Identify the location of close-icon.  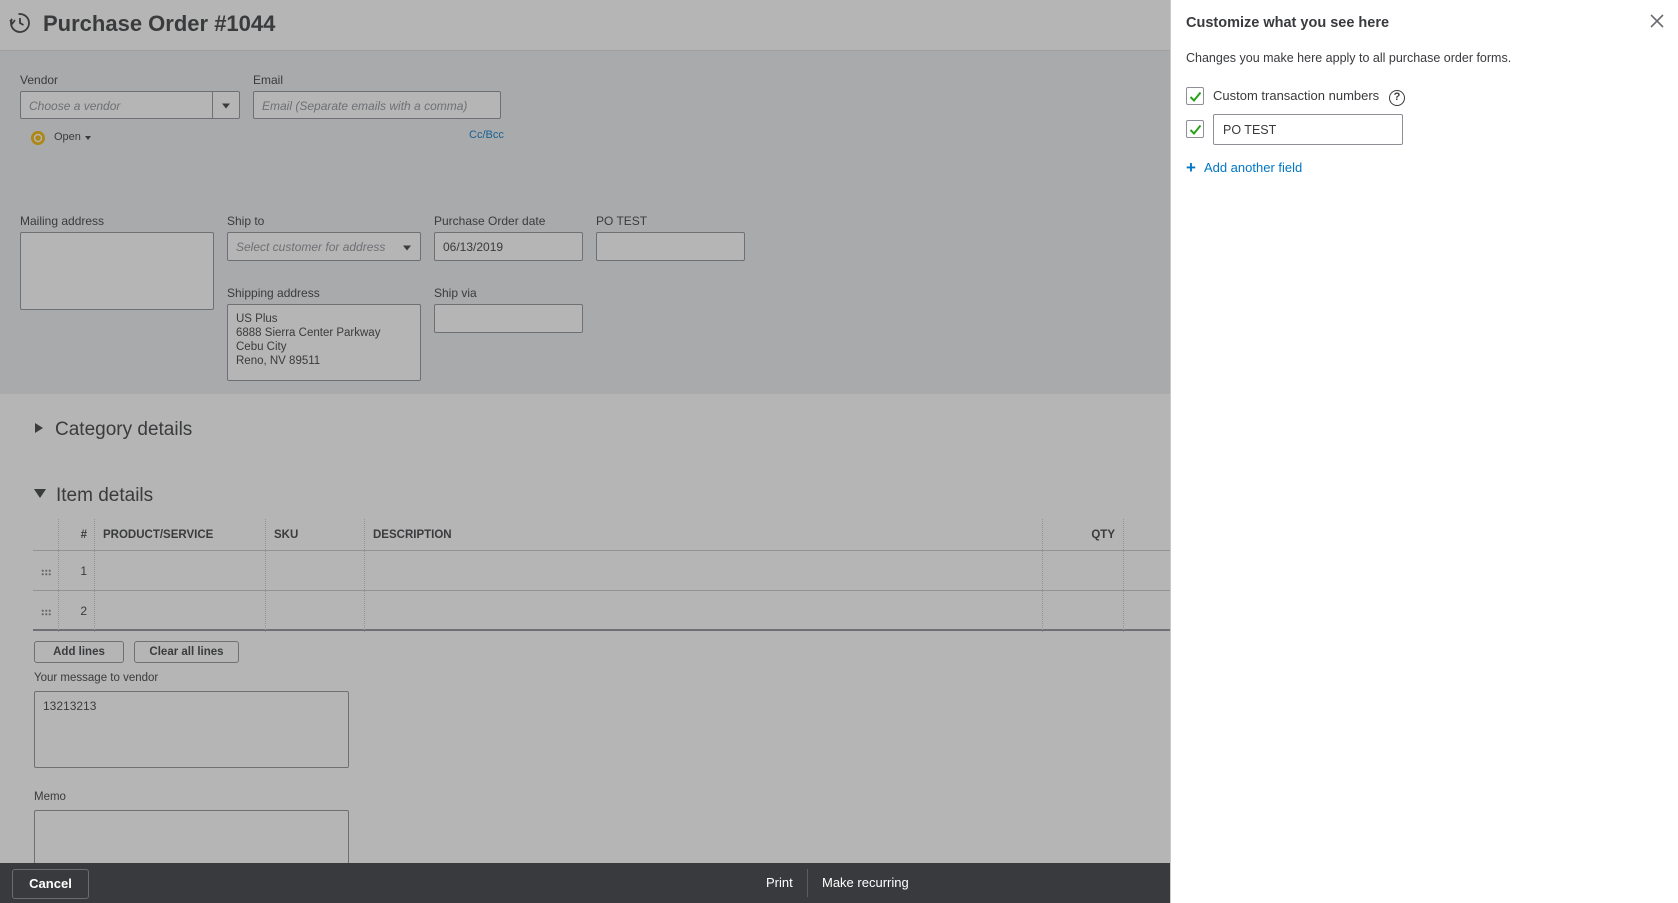
(1657, 21).